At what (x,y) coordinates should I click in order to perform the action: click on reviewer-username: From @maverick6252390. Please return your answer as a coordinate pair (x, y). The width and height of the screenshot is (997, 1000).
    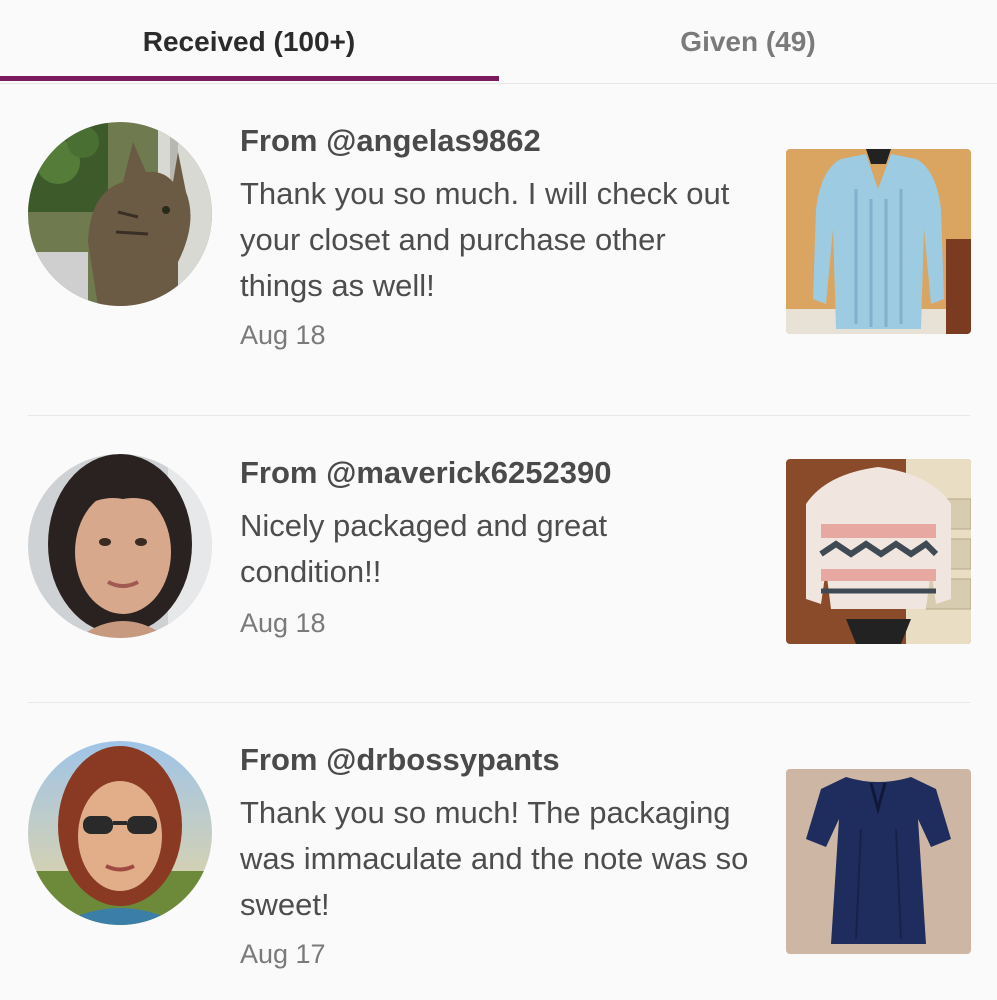
    Looking at the image, I should click on (425, 473).